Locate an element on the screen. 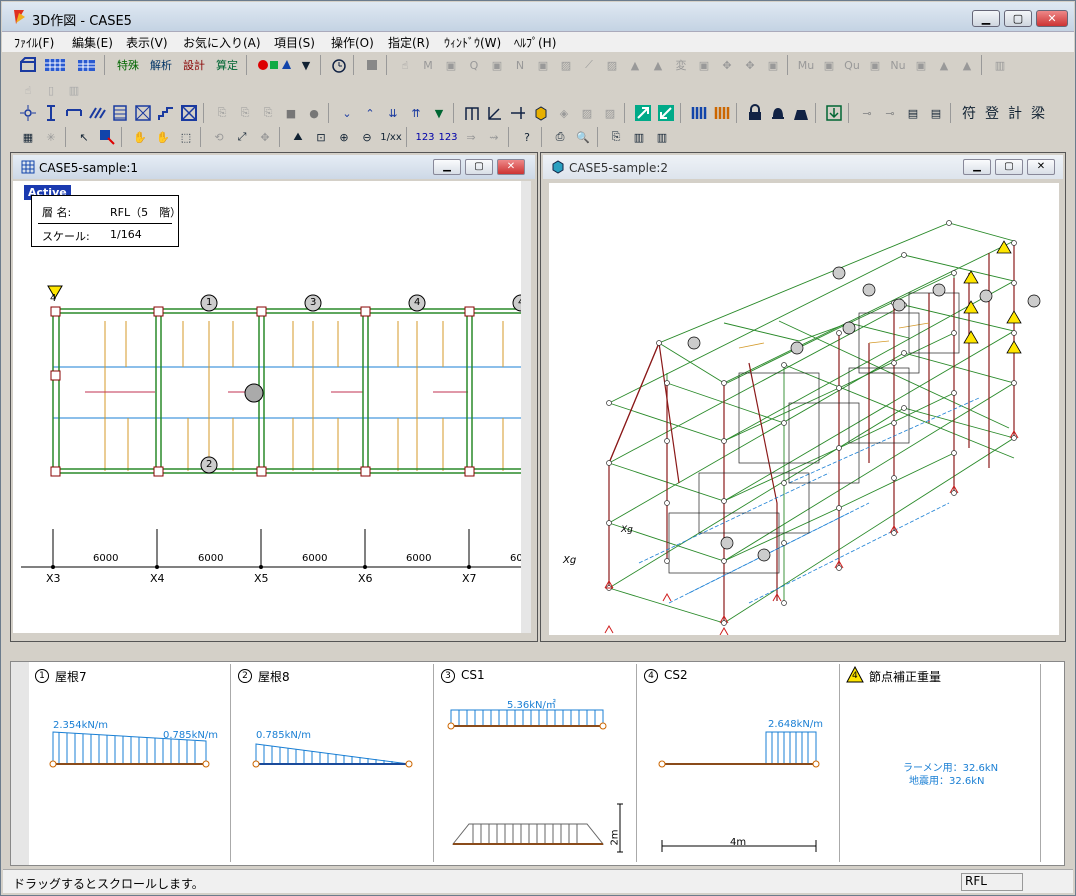 The width and height of the screenshot is (1076, 896). special-button: 特殊 is located at coordinates (128, 65).